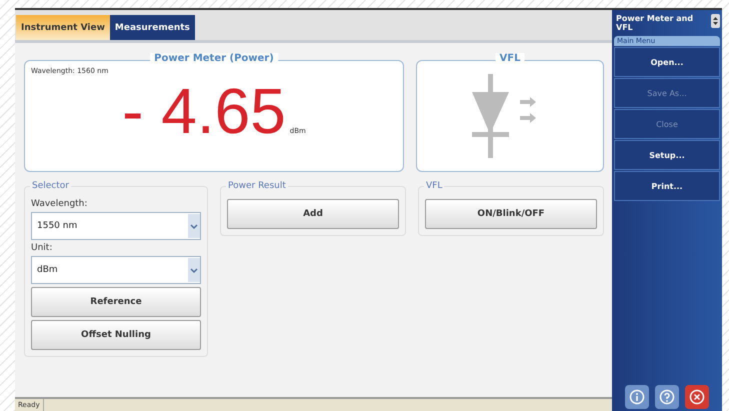 The height and width of the screenshot is (411, 729). I want to click on tab: Measurements, so click(152, 27).